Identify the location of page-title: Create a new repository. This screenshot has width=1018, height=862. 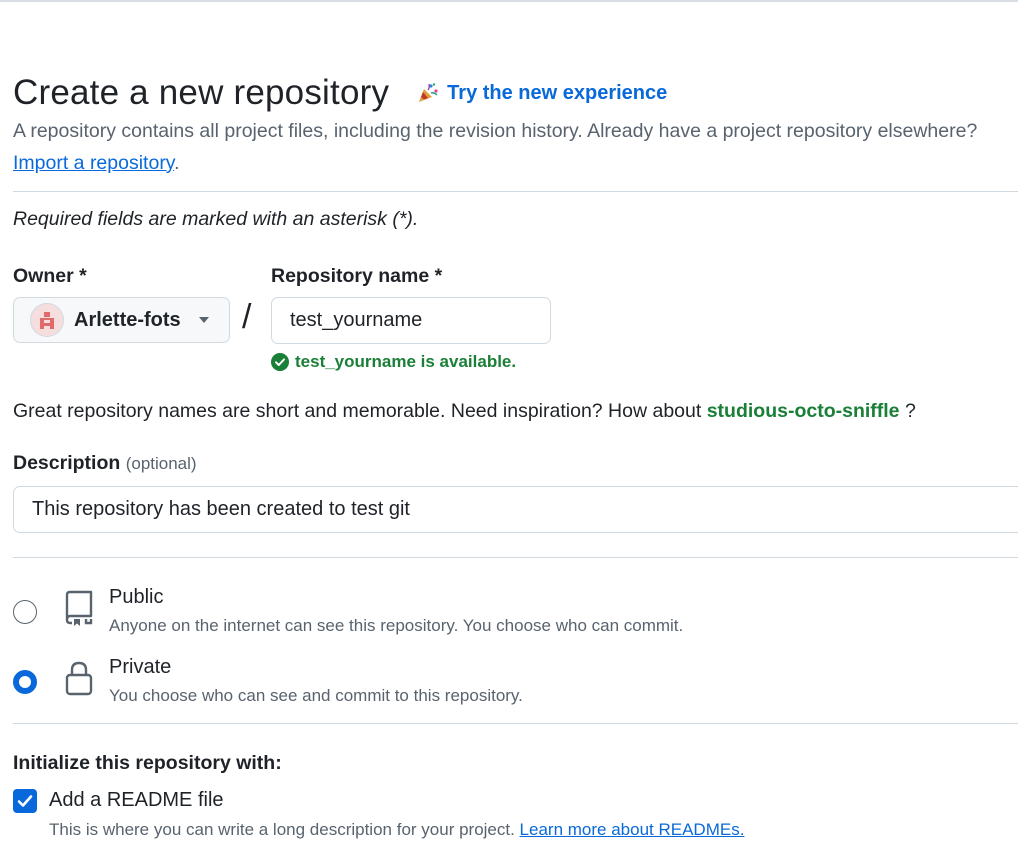
(201, 92).